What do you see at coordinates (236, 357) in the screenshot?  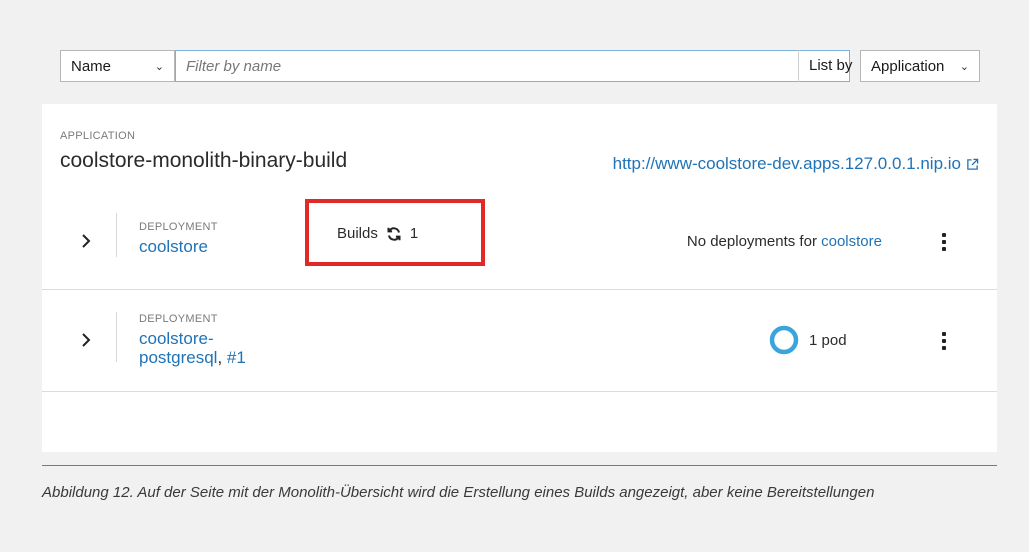 I see `deployment-revision-link: #1` at bounding box center [236, 357].